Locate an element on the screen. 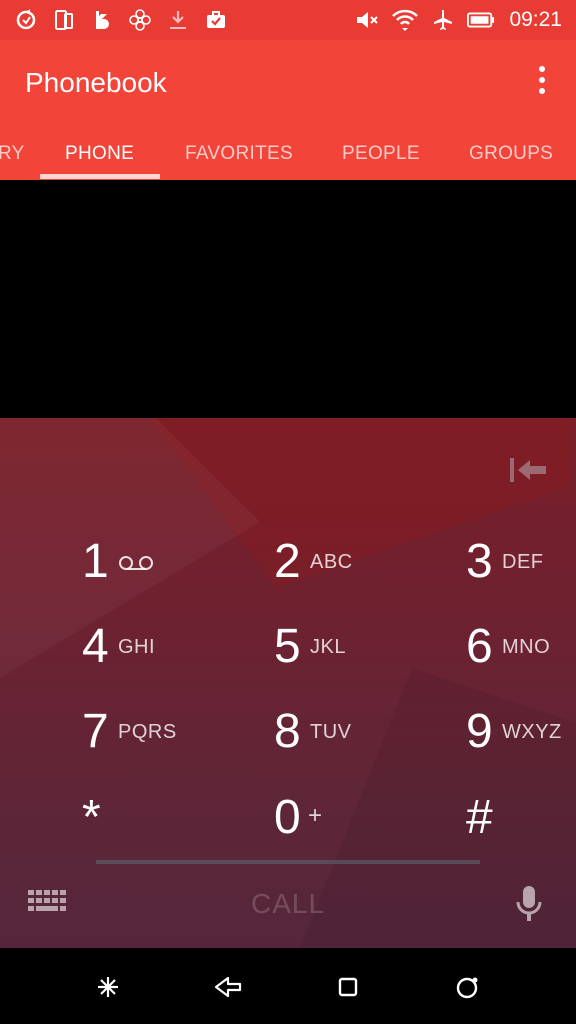 The image size is (576, 1024). sync-icon is located at coordinates (26, 20).